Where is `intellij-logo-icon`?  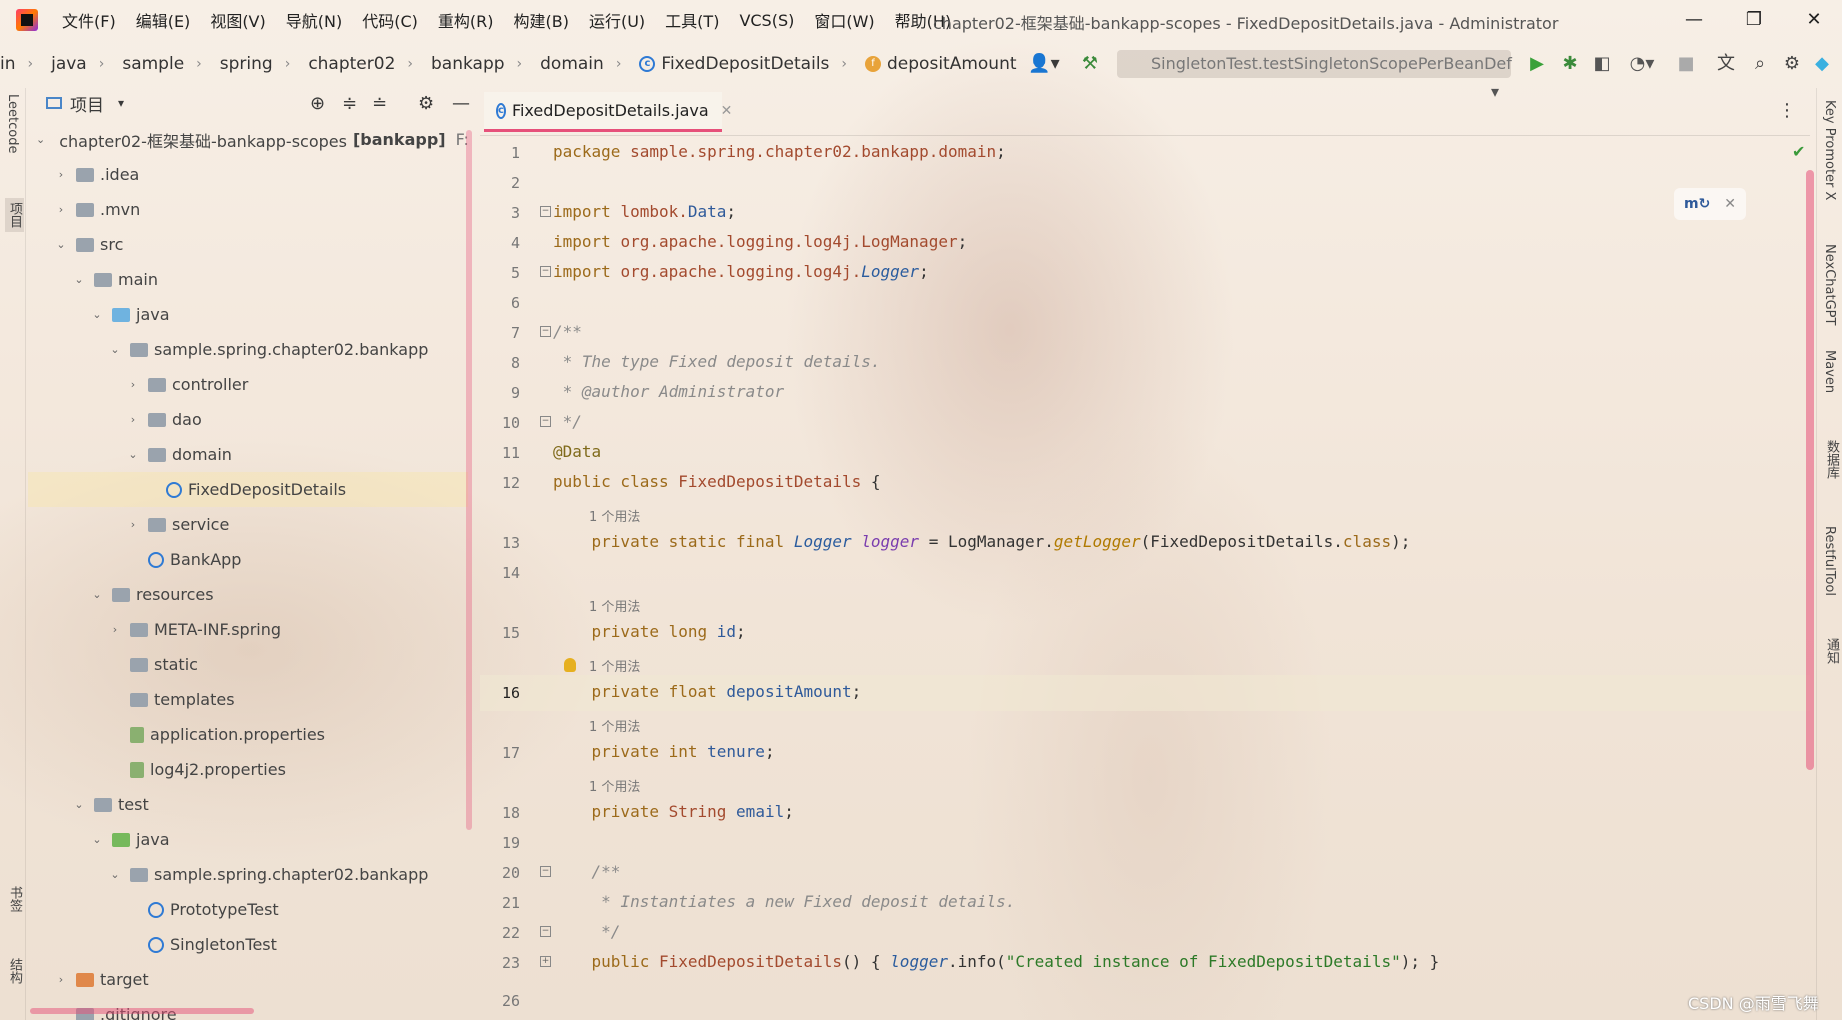 intellij-logo-icon is located at coordinates (27, 20).